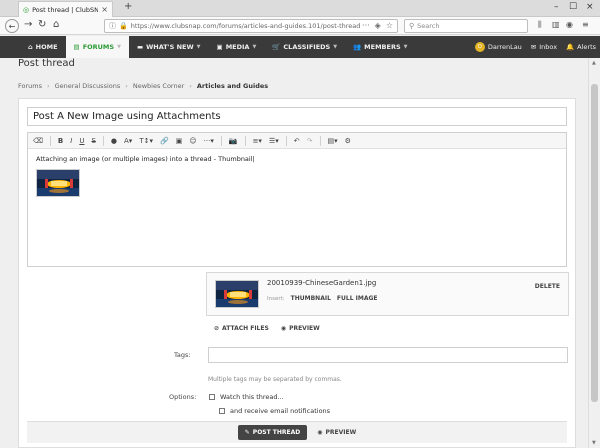 The width and height of the screenshot is (600, 448). Describe the element at coordinates (590, 7) in the screenshot. I see `close-window-icon: ×` at that location.